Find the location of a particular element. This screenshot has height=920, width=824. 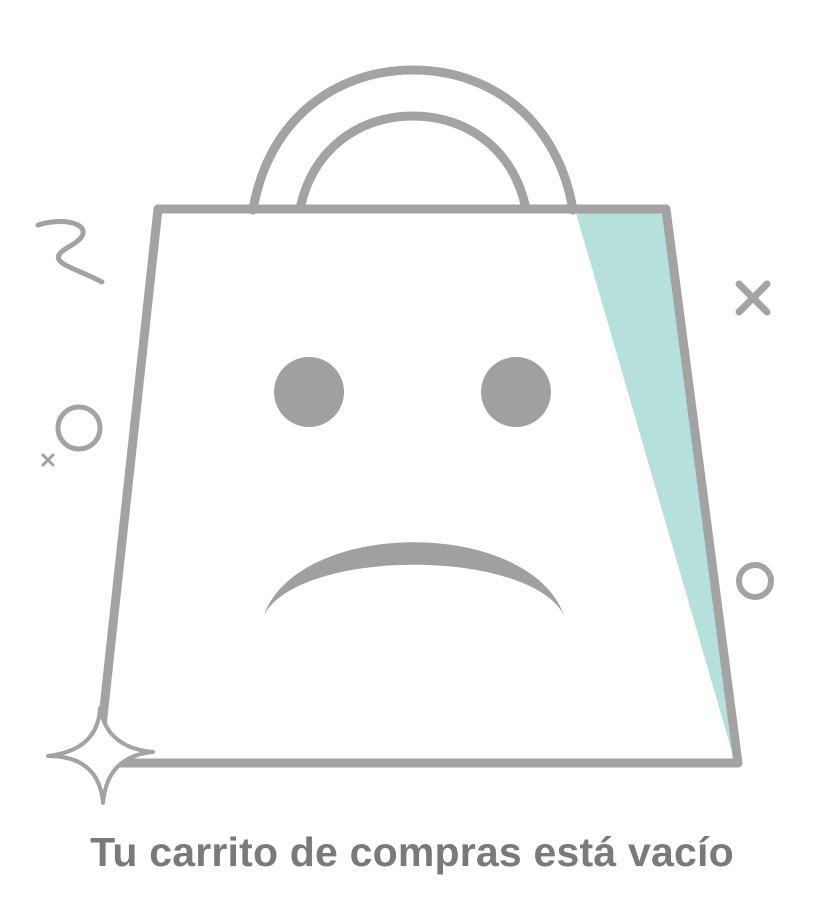

bag-handle-inner is located at coordinates (413, 162).